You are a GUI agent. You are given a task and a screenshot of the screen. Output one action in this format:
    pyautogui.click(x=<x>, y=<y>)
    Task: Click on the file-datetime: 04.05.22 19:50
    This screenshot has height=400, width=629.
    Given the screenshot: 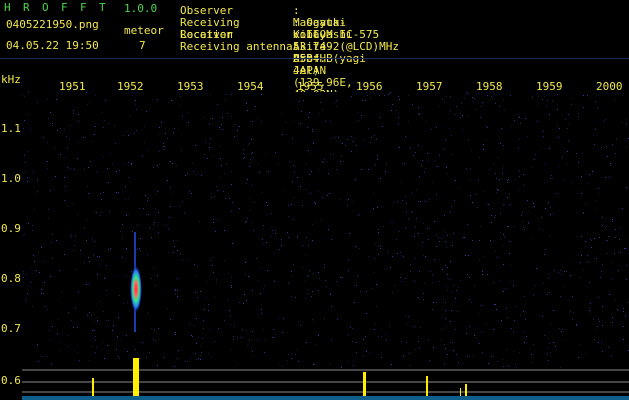 What is the action you would take?
    pyautogui.click(x=52, y=45)
    